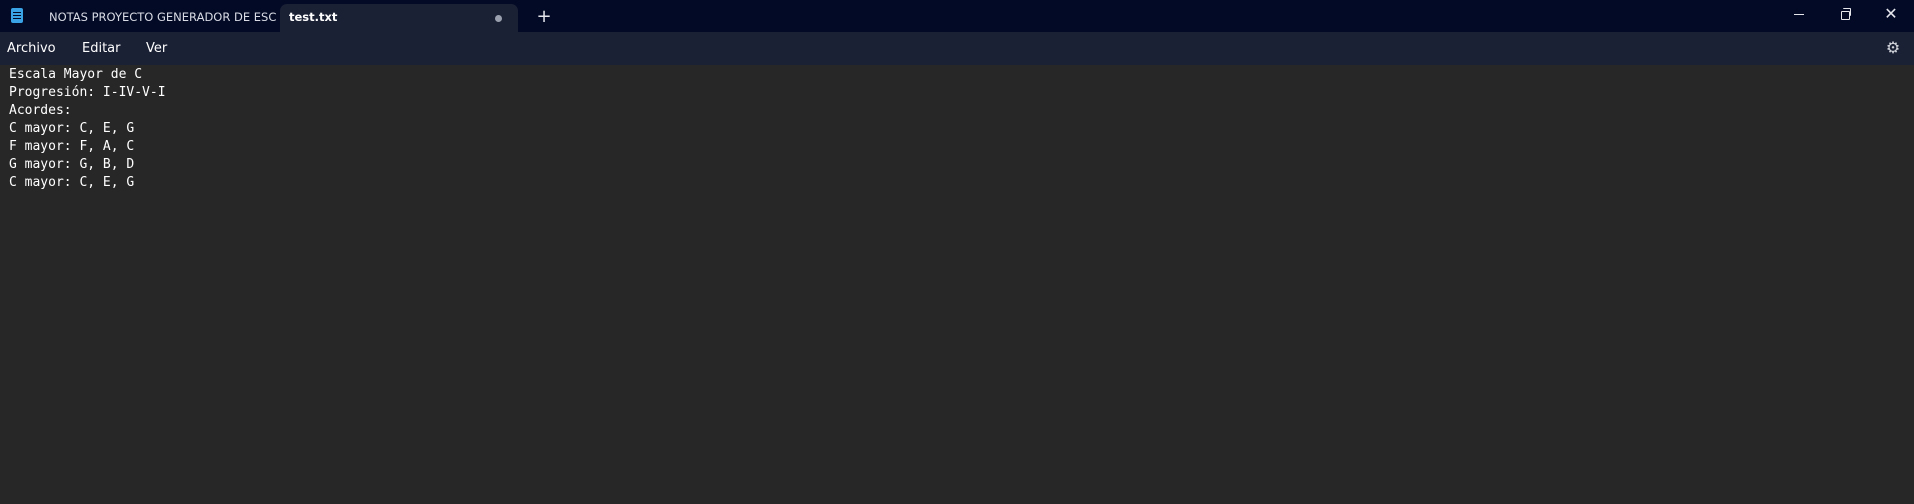 This screenshot has width=1914, height=504. Describe the element at coordinates (399, 18) in the screenshot. I see `tab-test-txt: test.txt` at that location.